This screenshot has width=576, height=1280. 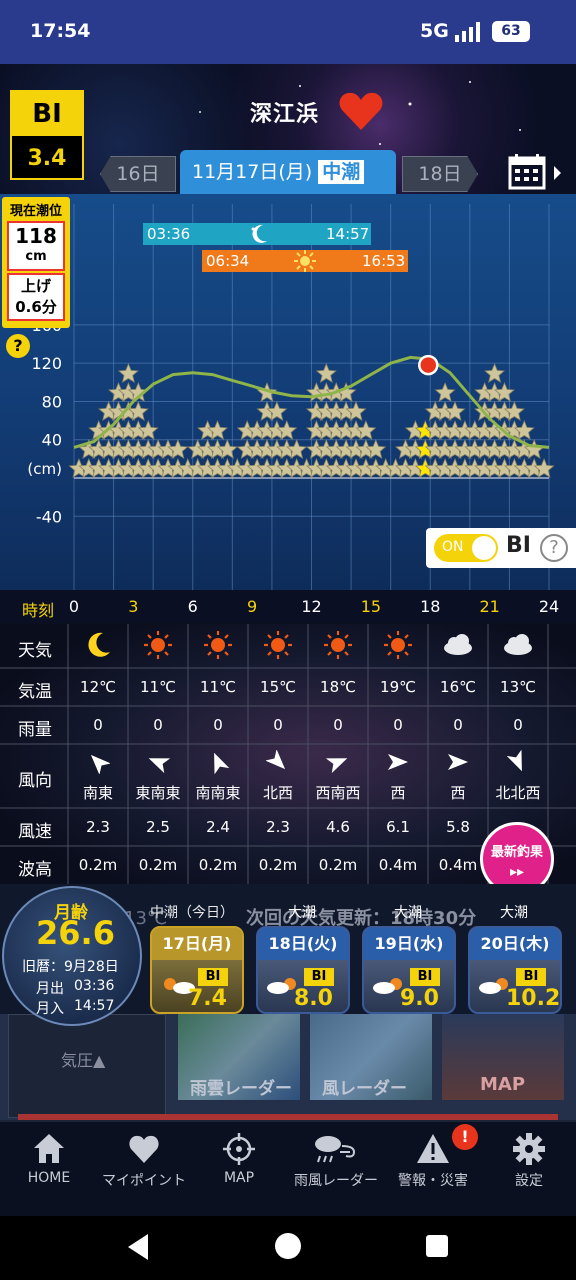 What do you see at coordinates (458, 687) in the screenshot?
I see `temp-cell: 16℃` at bounding box center [458, 687].